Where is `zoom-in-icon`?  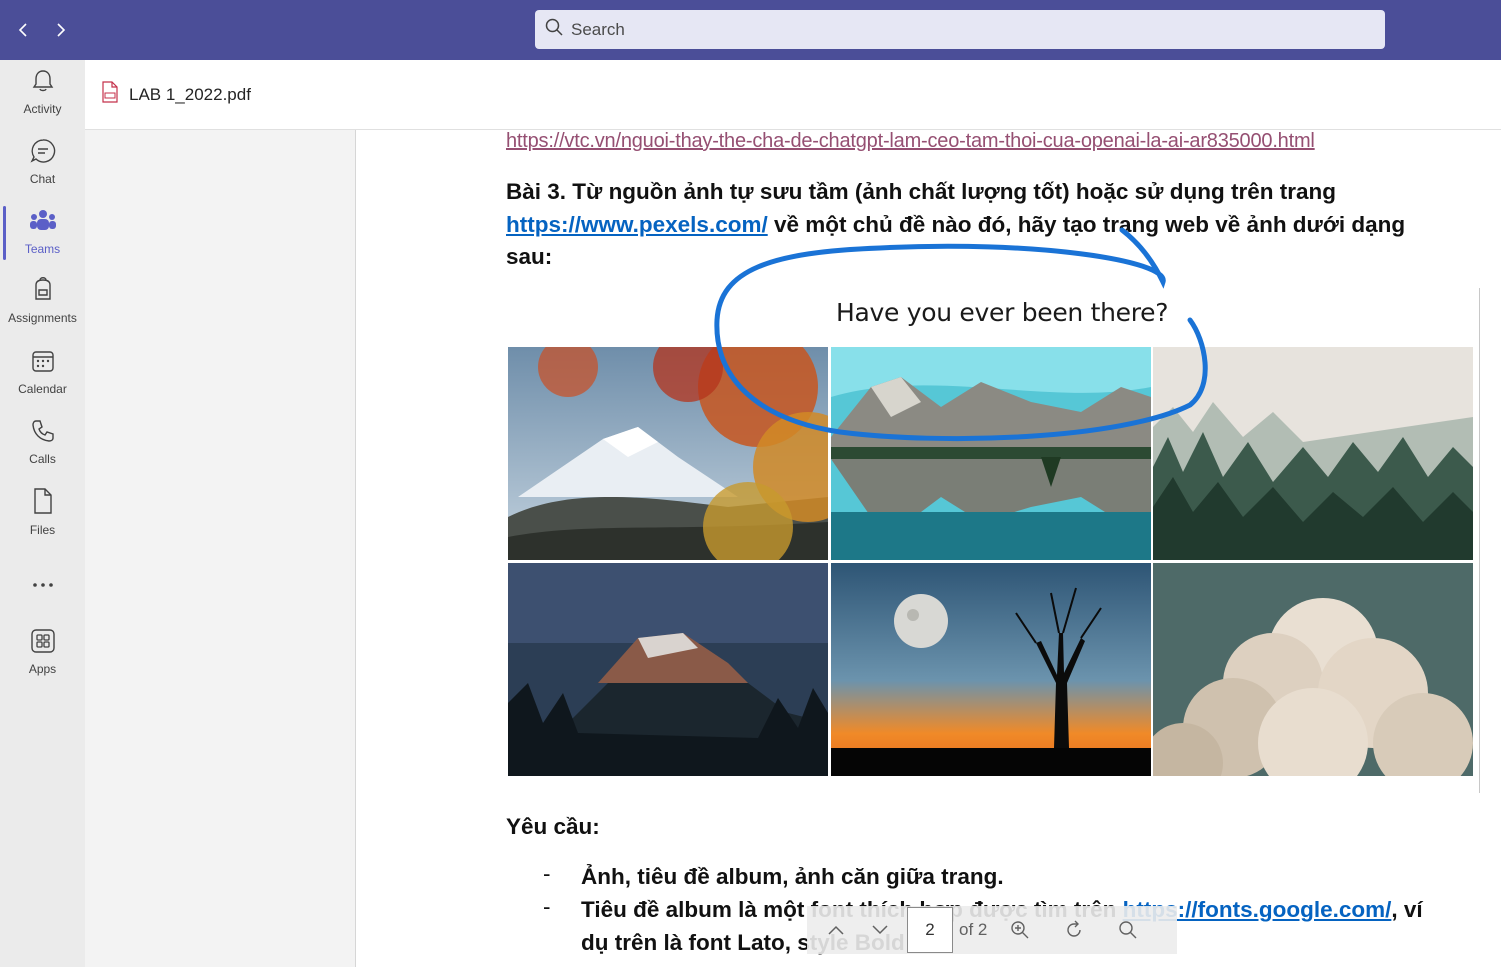 zoom-in-icon is located at coordinates (1020, 930).